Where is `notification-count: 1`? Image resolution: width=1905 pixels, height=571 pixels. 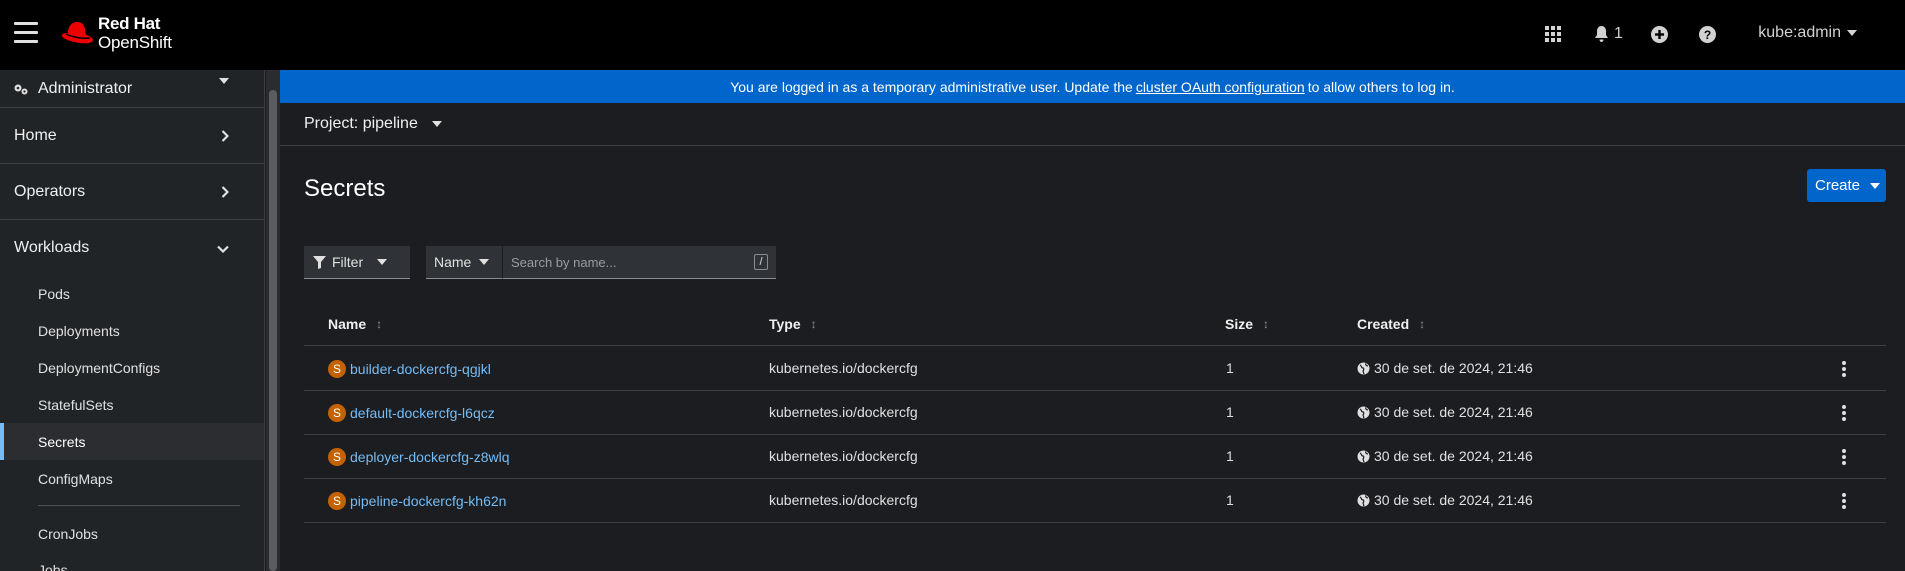 notification-count: 1 is located at coordinates (1618, 33).